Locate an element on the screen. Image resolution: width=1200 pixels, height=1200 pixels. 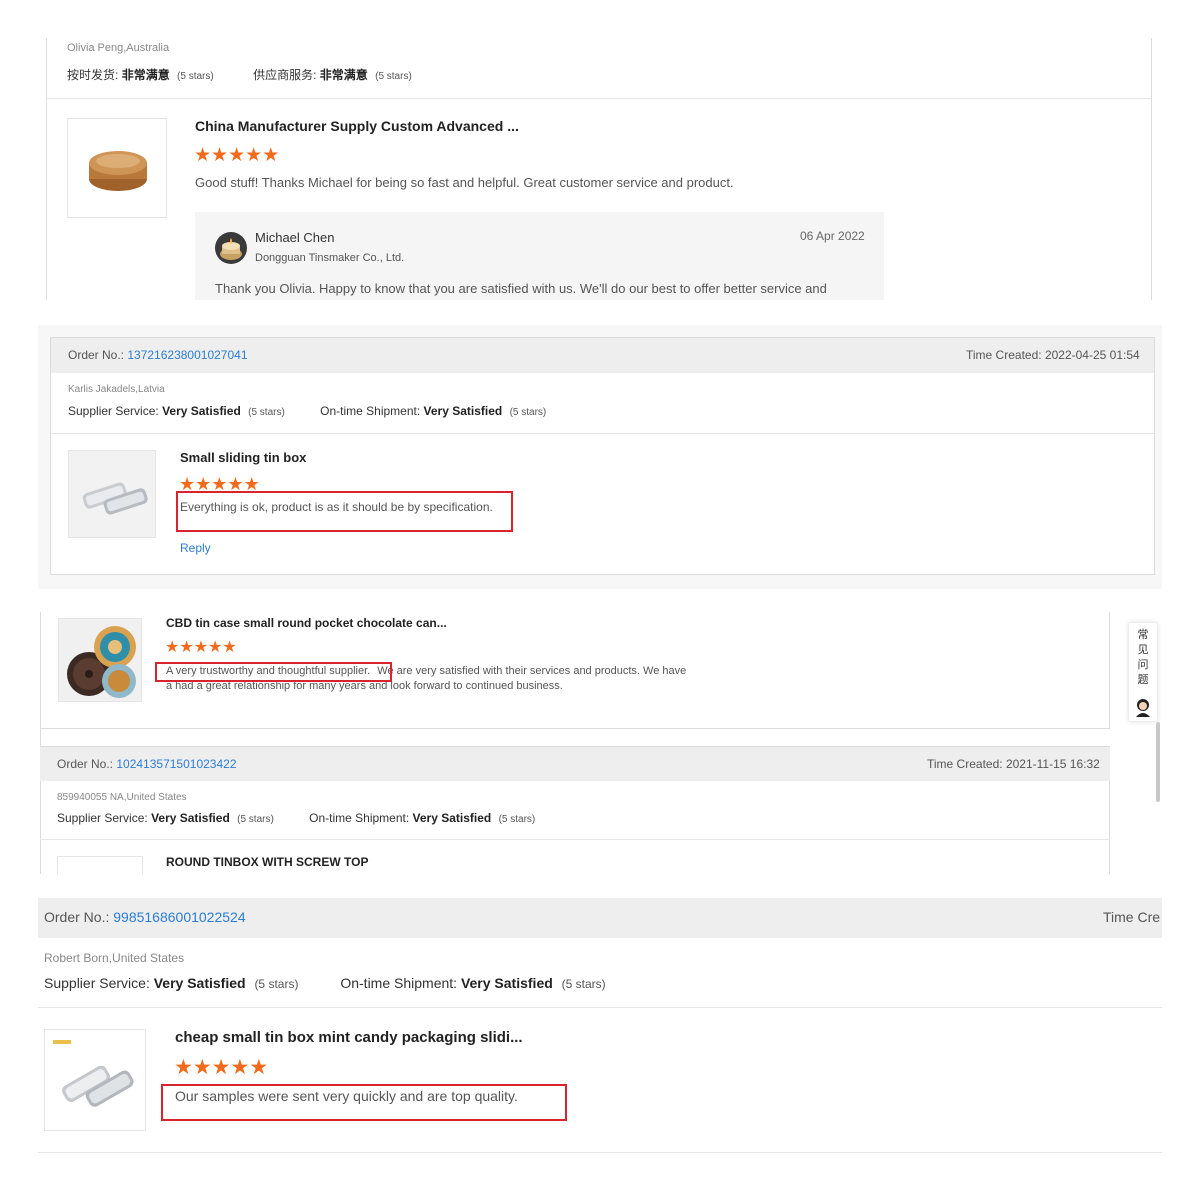
round-tins-image is located at coordinates (101, 662).